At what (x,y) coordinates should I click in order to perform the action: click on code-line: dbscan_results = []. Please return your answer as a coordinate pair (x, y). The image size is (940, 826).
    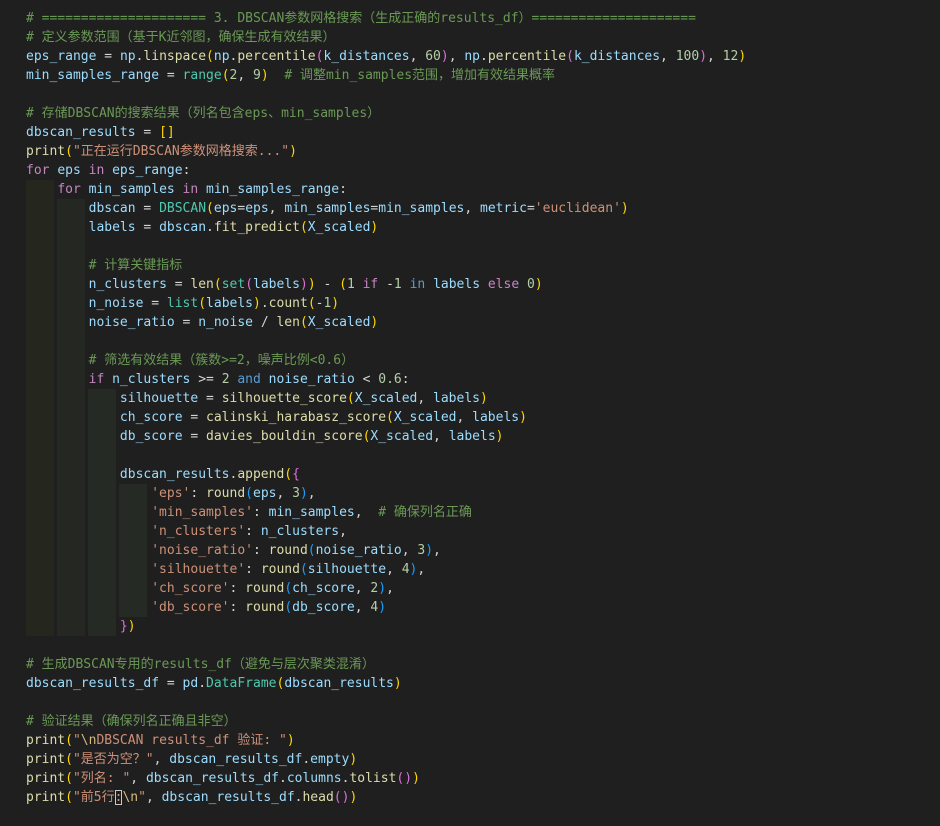
    Looking at the image, I should click on (386, 132).